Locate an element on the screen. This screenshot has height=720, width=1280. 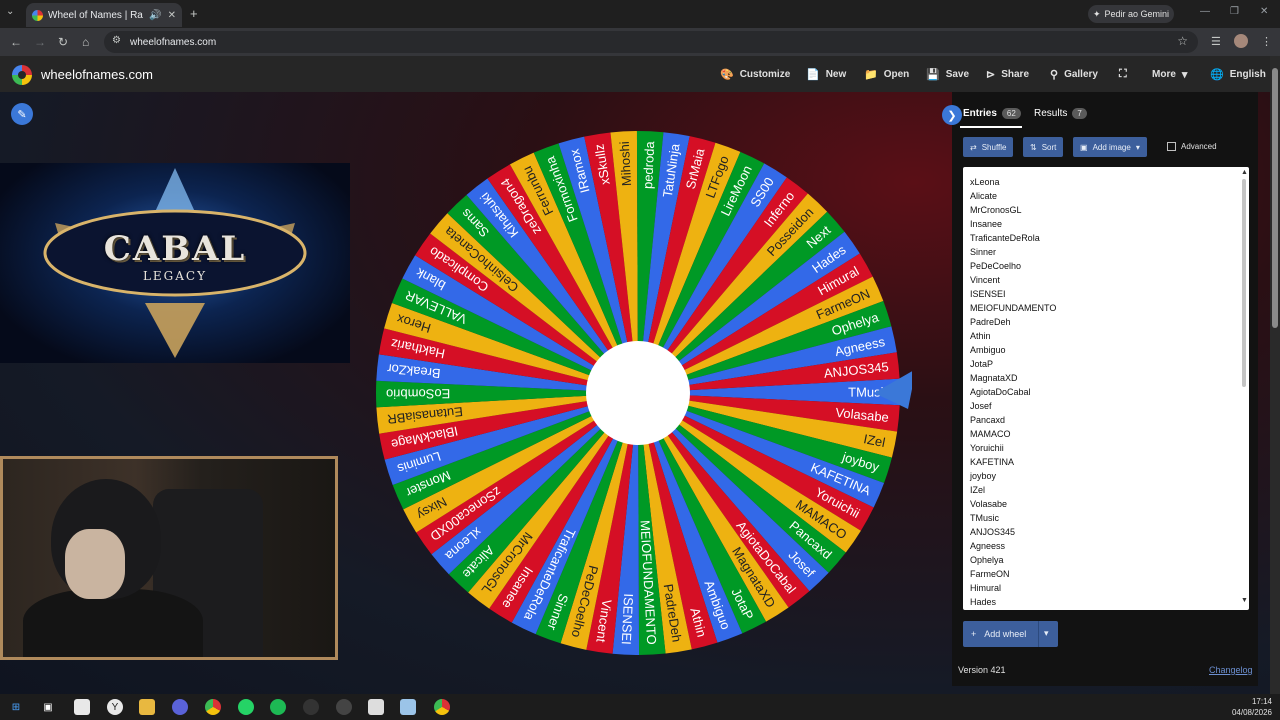
entry-item: Alicate is located at coordinates (1013, 196).